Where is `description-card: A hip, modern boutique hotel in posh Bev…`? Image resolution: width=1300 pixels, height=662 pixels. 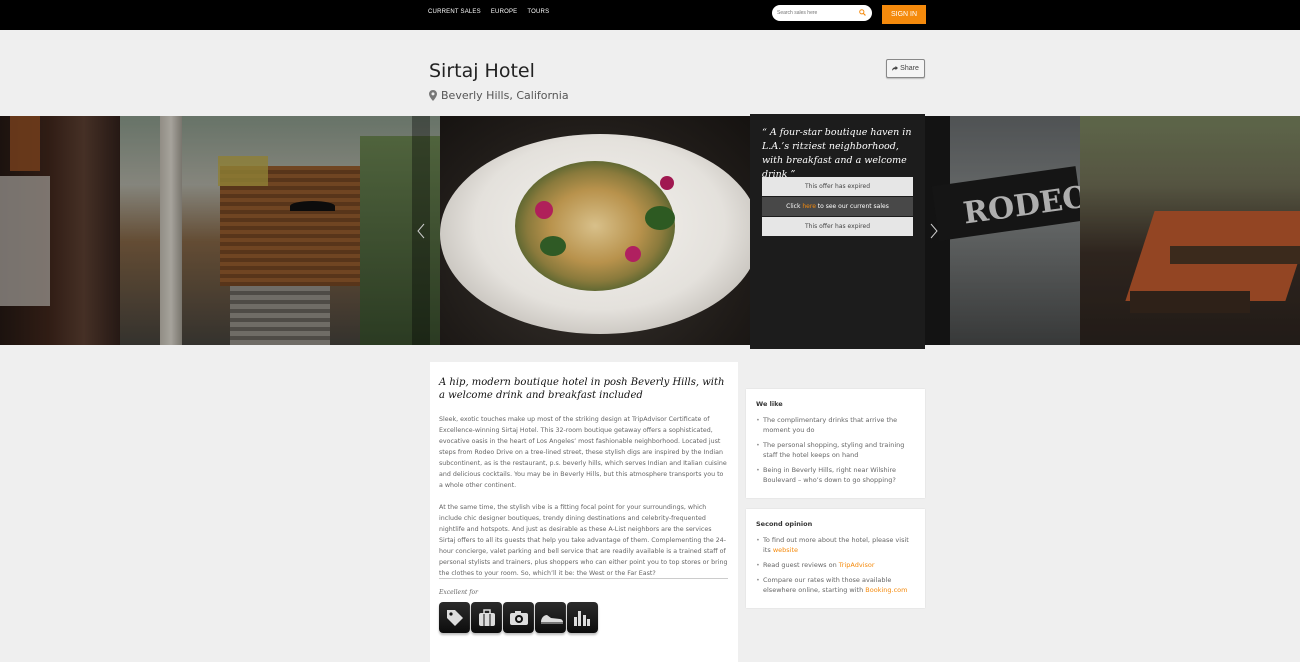
description-card: A hip, modern boutique hotel in posh Bev… is located at coordinates (584, 512).